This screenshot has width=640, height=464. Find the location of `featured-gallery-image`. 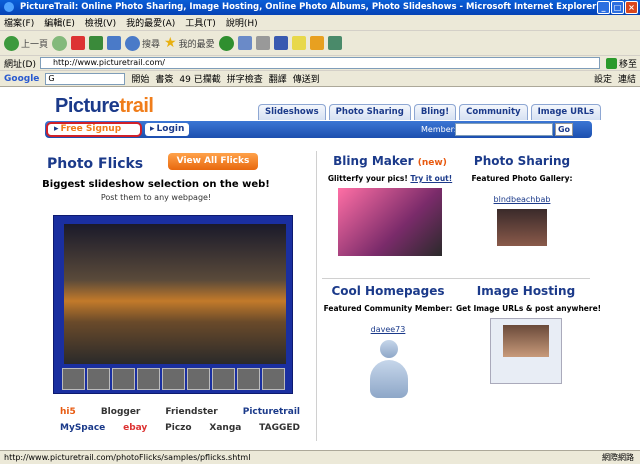

featured-gallery-image is located at coordinates (522, 227).